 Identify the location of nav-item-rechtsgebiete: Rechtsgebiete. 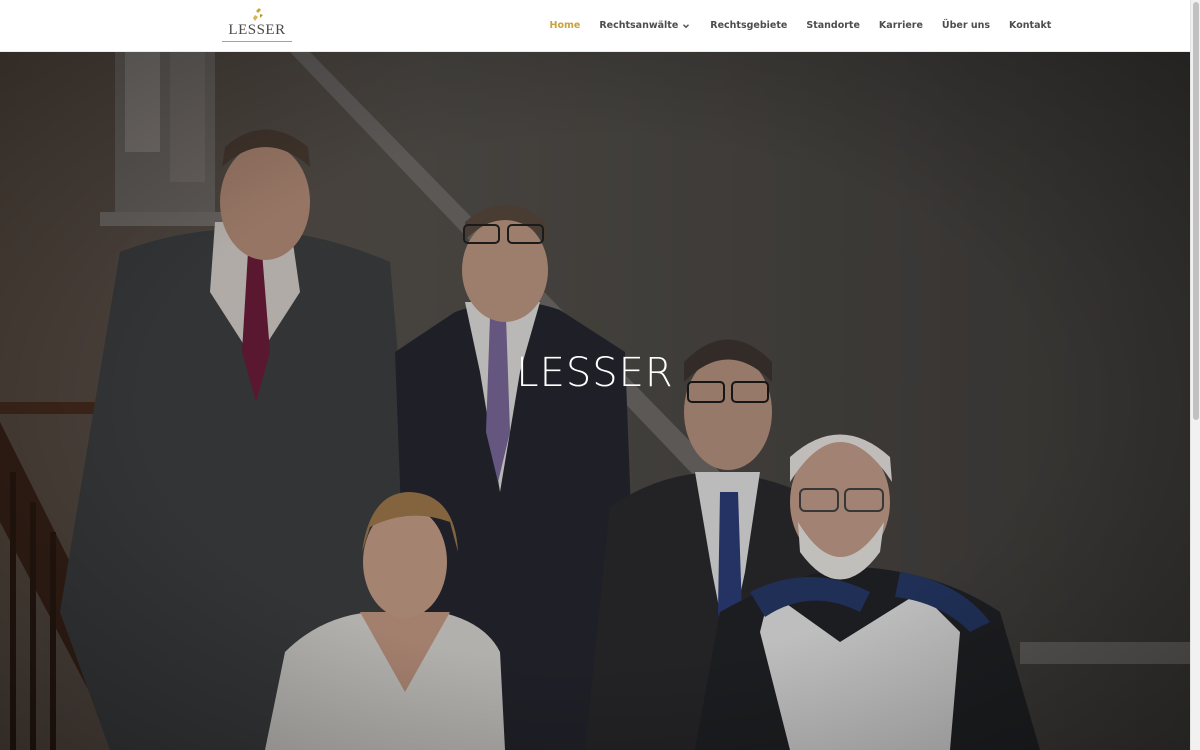
(749, 25).